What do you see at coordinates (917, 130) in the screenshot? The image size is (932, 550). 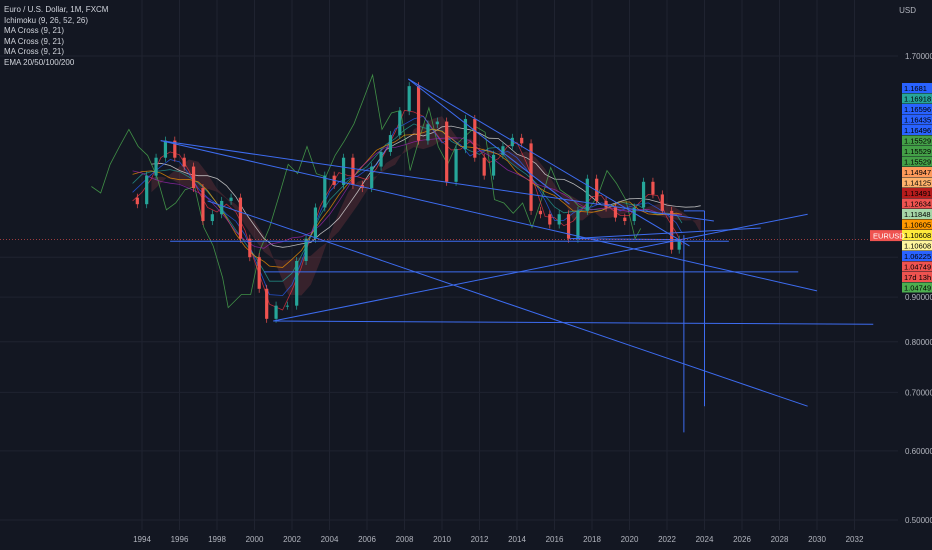 I see `price-tag-label: 1.16496` at bounding box center [917, 130].